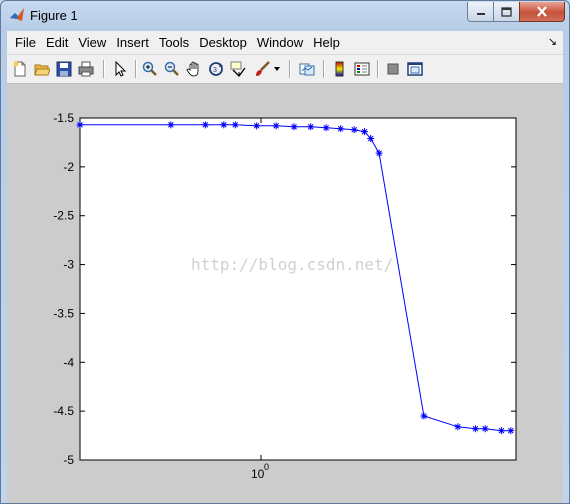 This screenshot has height=504, width=570. Describe the element at coordinates (63, 411) in the screenshot. I see `y-tick-label: -4.5` at that location.